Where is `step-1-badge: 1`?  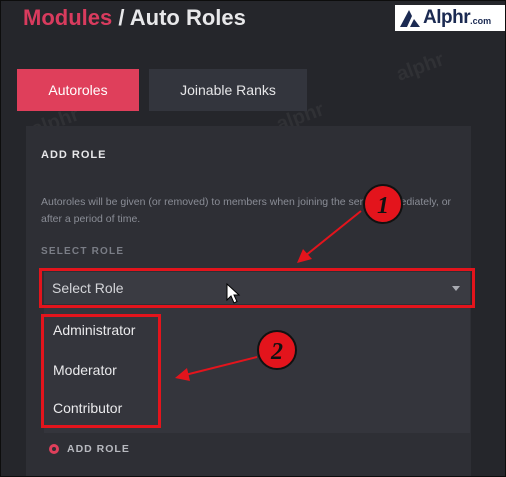
step-1-badge: 1 is located at coordinates (383, 204).